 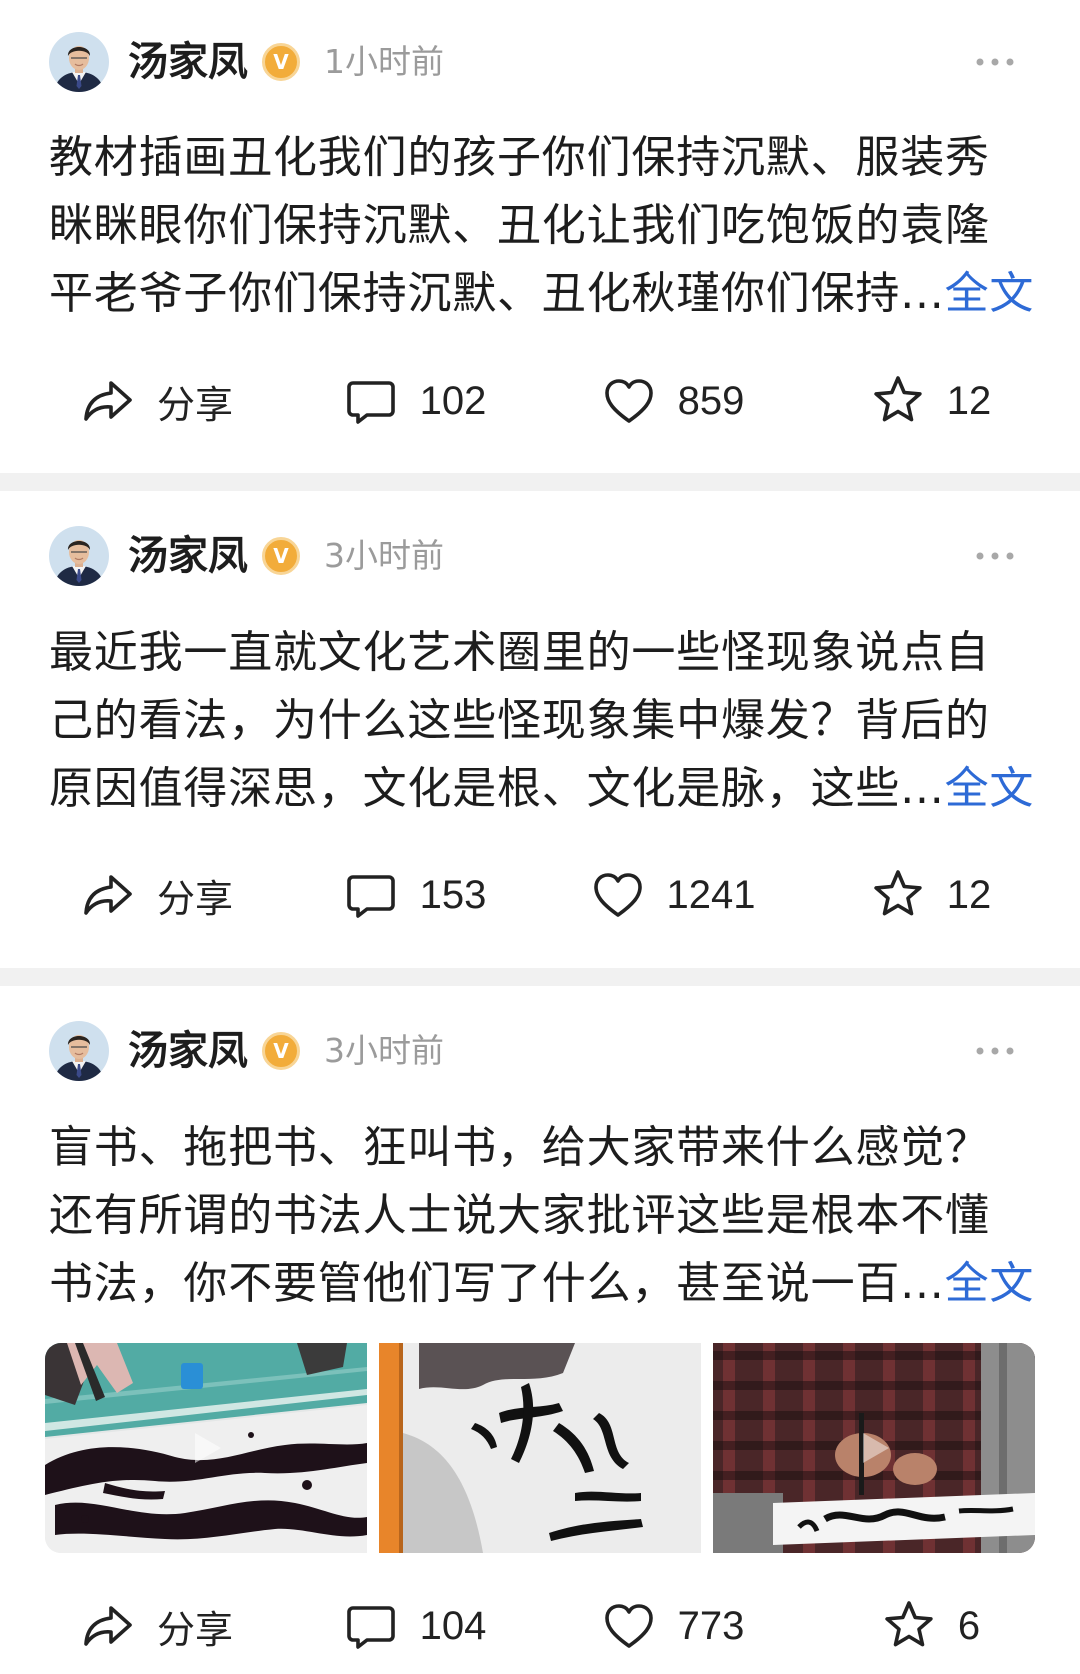 I want to click on post-text-line-last: 平老爷子你们保持沉默、丑化秋瑾你们保持...全文, so click(x=554, y=294).